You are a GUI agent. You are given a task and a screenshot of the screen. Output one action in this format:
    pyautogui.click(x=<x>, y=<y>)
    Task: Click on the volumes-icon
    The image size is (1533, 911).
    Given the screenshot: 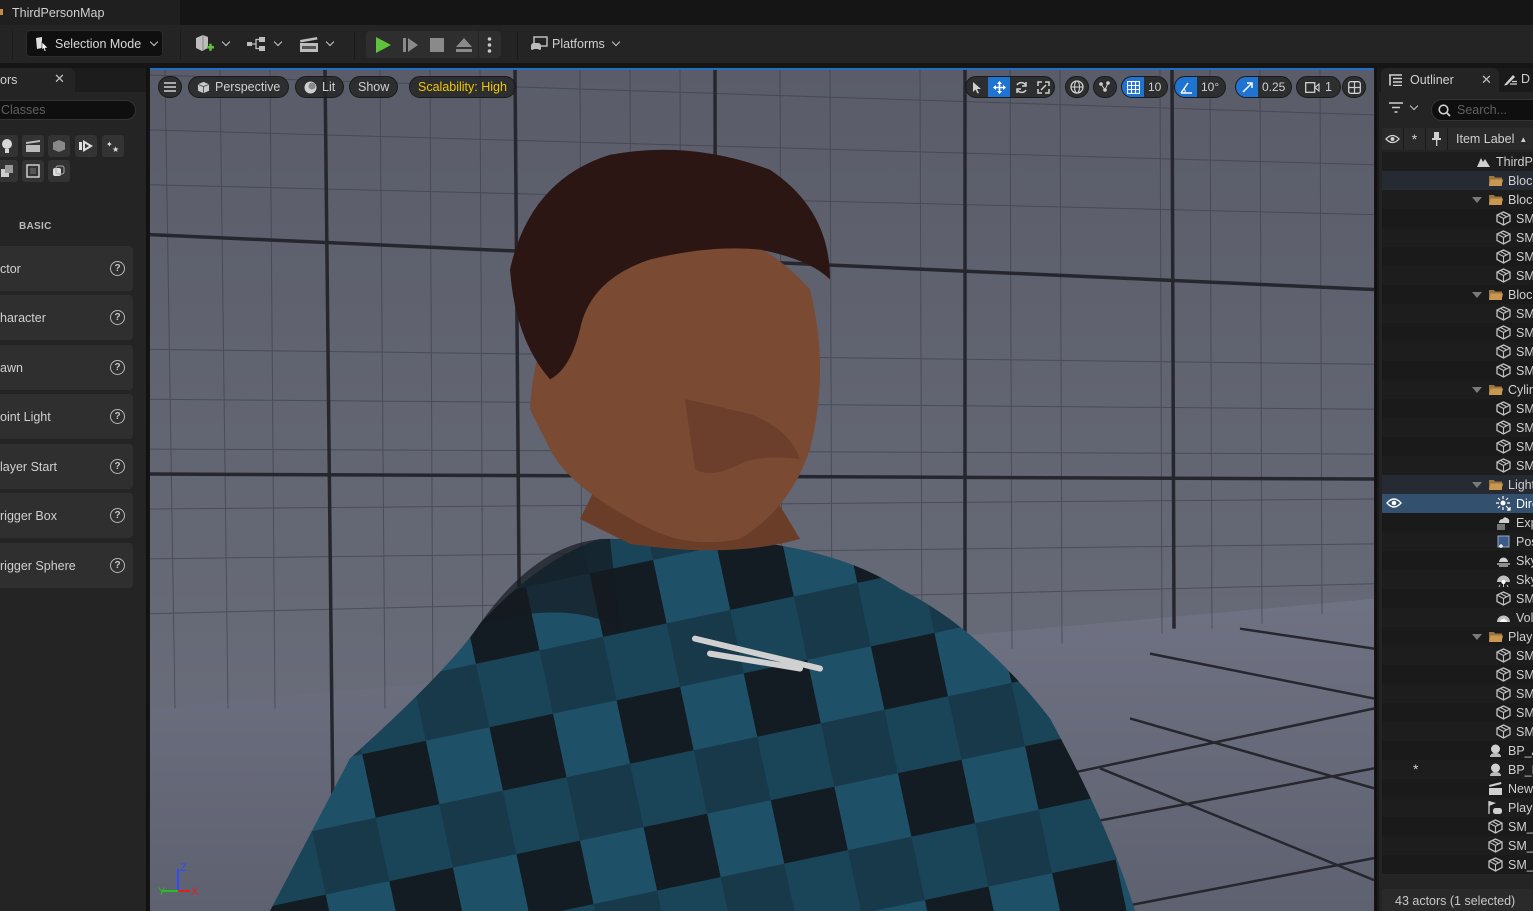 What is the action you would take?
    pyautogui.click(x=9, y=171)
    